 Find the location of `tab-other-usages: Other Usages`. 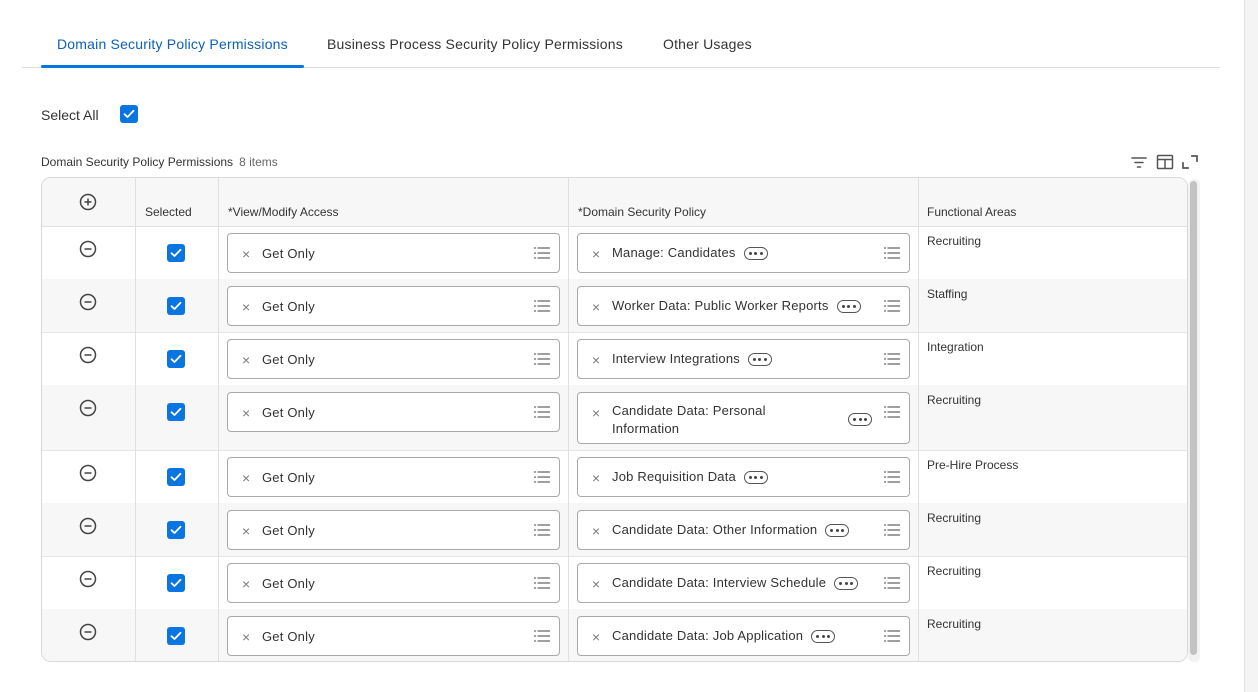

tab-other-usages: Other Usages is located at coordinates (707, 45).